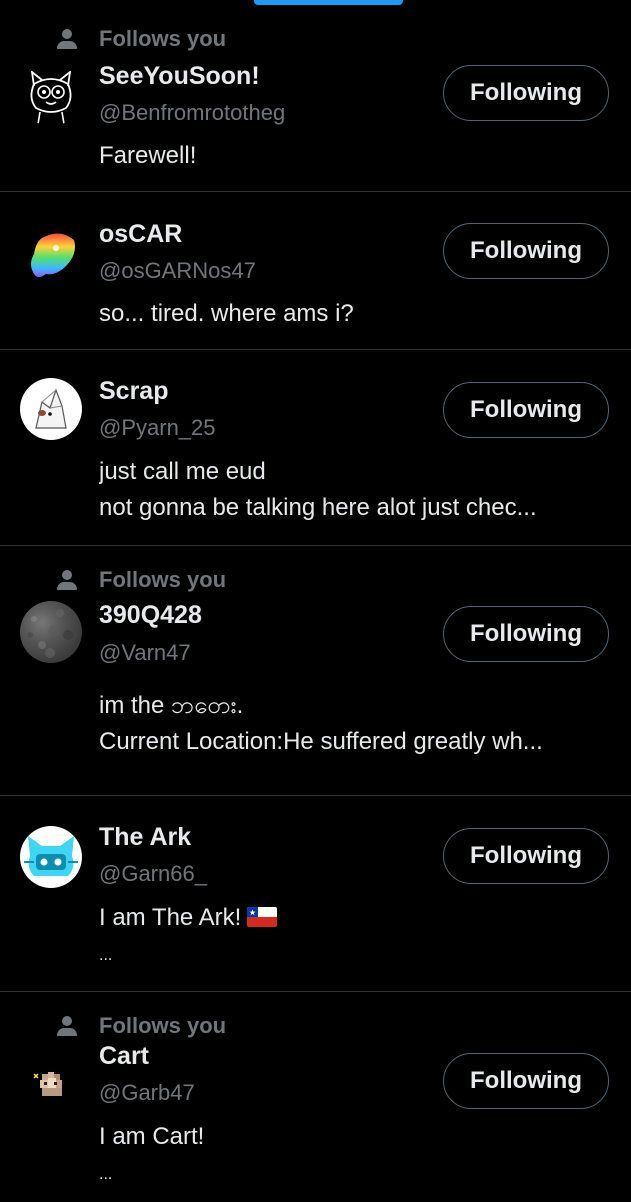 This screenshot has height=1202, width=631. What do you see at coordinates (47, 1084) in the screenshot?
I see `pixel-cat-avatar` at bounding box center [47, 1084].